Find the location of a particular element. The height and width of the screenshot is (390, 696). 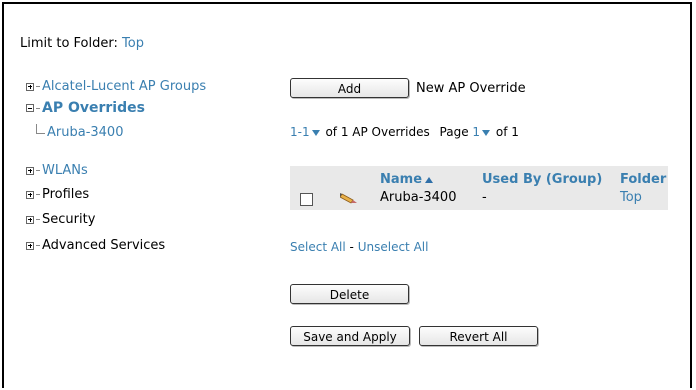

row-checkbox is located at coordinates (306, 199).